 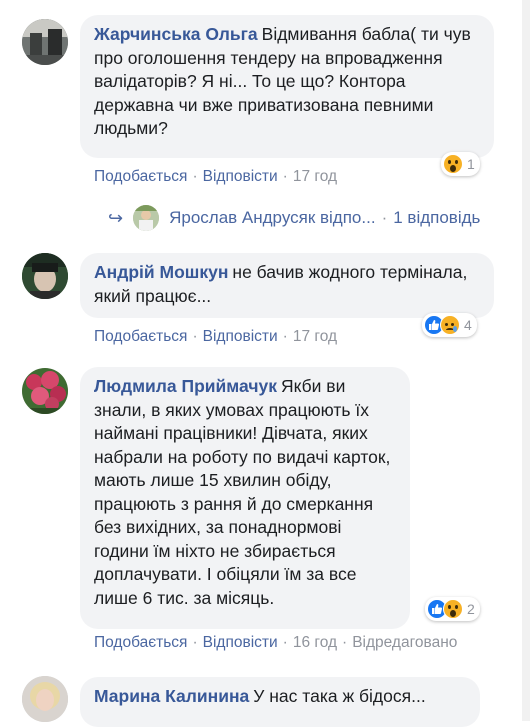 I want to click on scrollbar, so click(x=526, y=360).